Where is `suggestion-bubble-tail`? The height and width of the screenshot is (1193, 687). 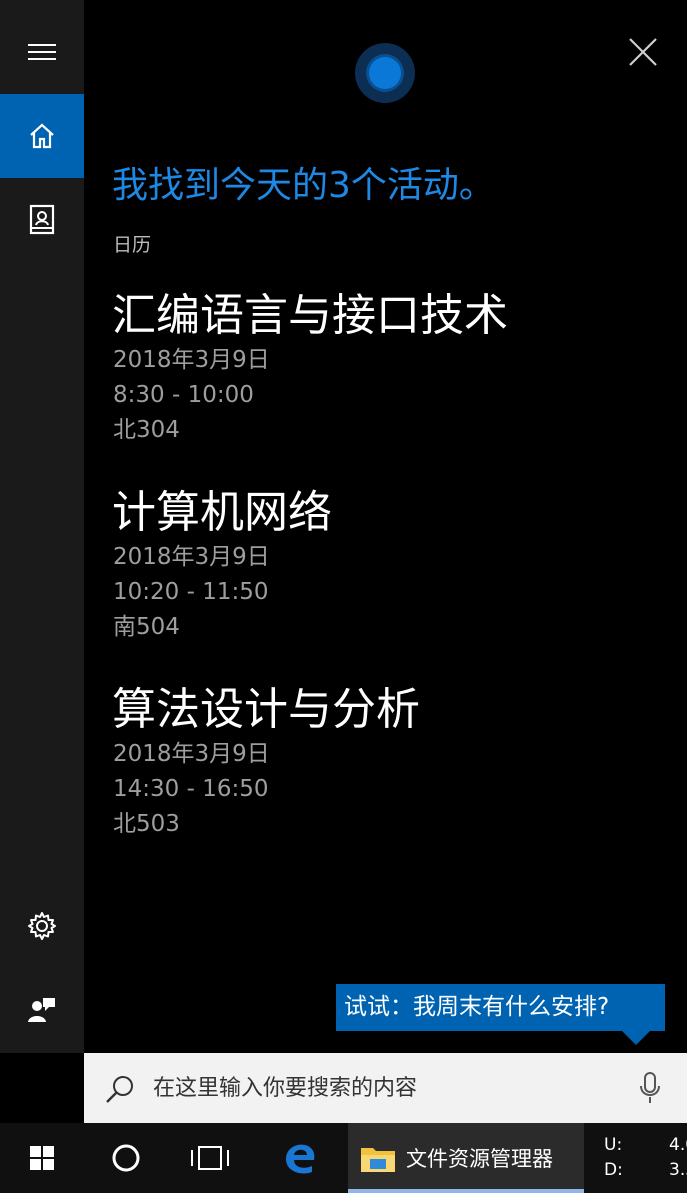 suggestion-bubble-tail is located at coordinates (636, 1038).